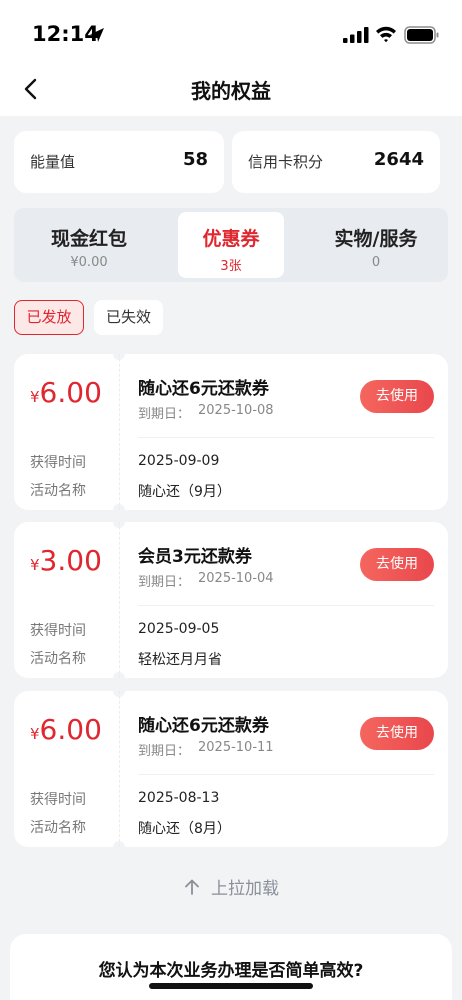 The image size is (462, 1000). Describe the element at coordinates (184, 492) in the screenshot. I see `campaign-name: 随心还（9月）` at that location.